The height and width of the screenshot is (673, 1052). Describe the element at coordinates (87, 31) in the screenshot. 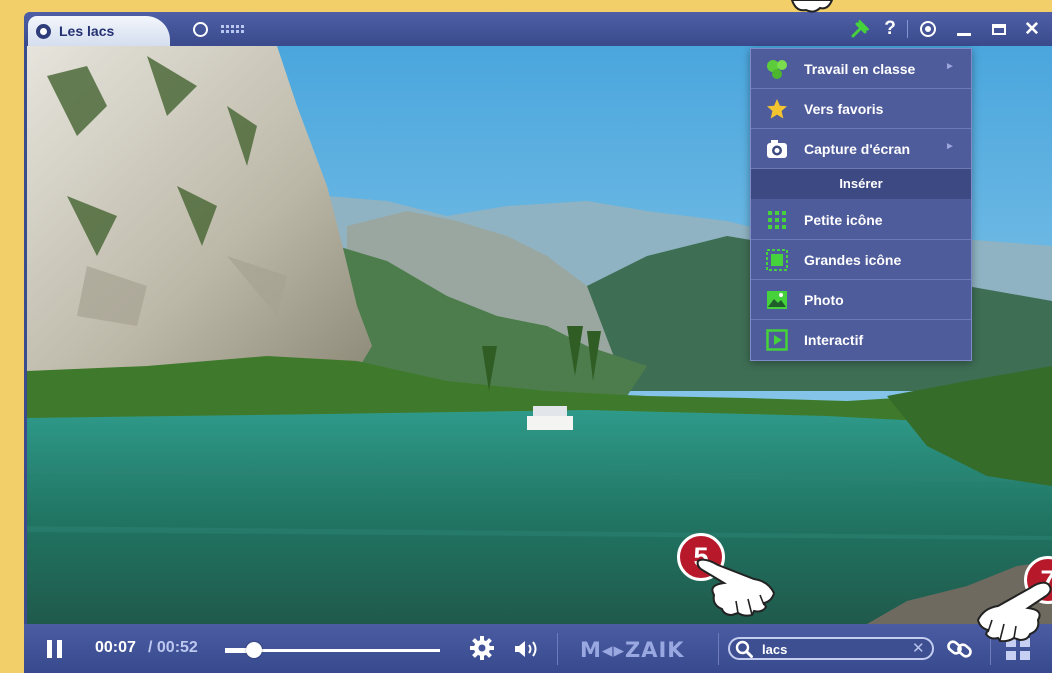

I see `window-title: Les lacs` at that location.